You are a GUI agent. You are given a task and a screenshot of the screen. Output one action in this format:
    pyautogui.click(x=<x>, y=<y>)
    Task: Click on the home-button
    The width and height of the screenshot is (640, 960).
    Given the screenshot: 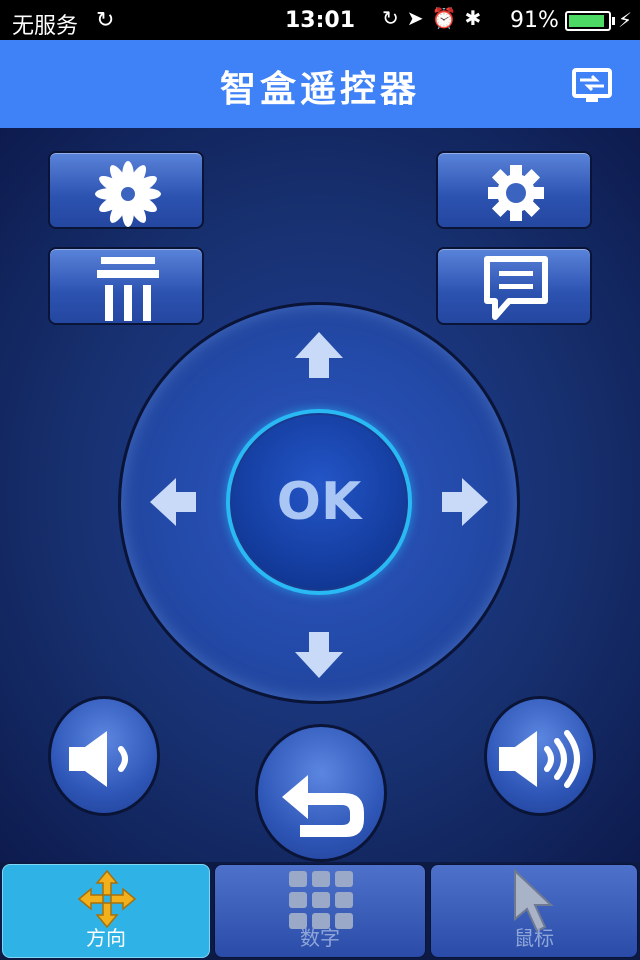 What is the action you would take?
    pyautogui.click(x=126, y=190)
    